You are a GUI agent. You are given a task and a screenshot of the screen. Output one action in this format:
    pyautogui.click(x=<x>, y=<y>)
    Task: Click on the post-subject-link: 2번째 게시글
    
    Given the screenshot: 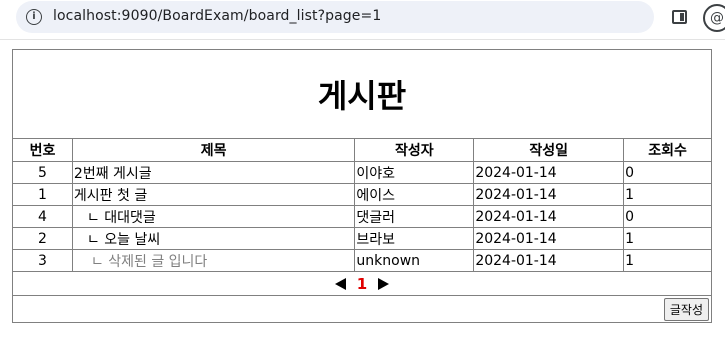 What is the action you would take?
    pyautogui.click(x=213, y=172)
    